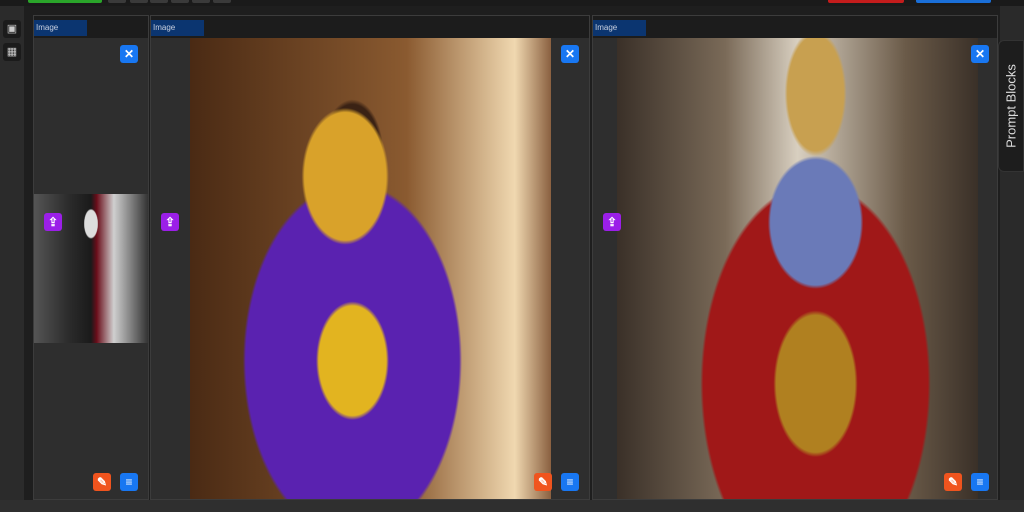 This screenshot has width=1024, height=512. I want to click on run-button, so click(65, 1).